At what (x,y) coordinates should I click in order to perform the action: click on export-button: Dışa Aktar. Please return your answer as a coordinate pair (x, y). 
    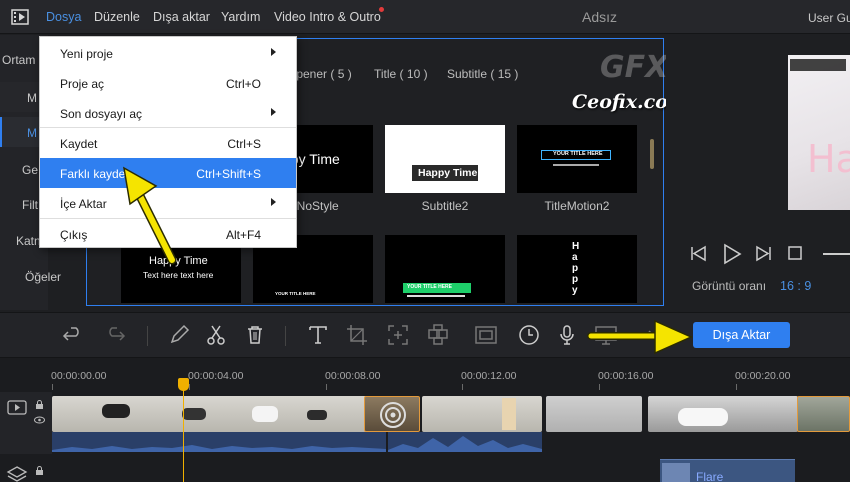
    Looking at the image, I should click on (741, 335).